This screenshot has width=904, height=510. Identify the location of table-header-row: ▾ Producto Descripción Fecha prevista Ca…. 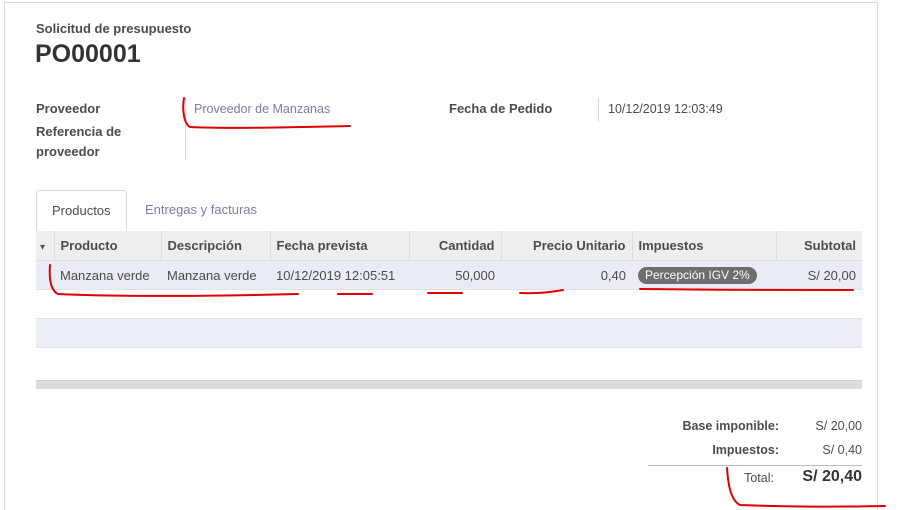
(449, 246).